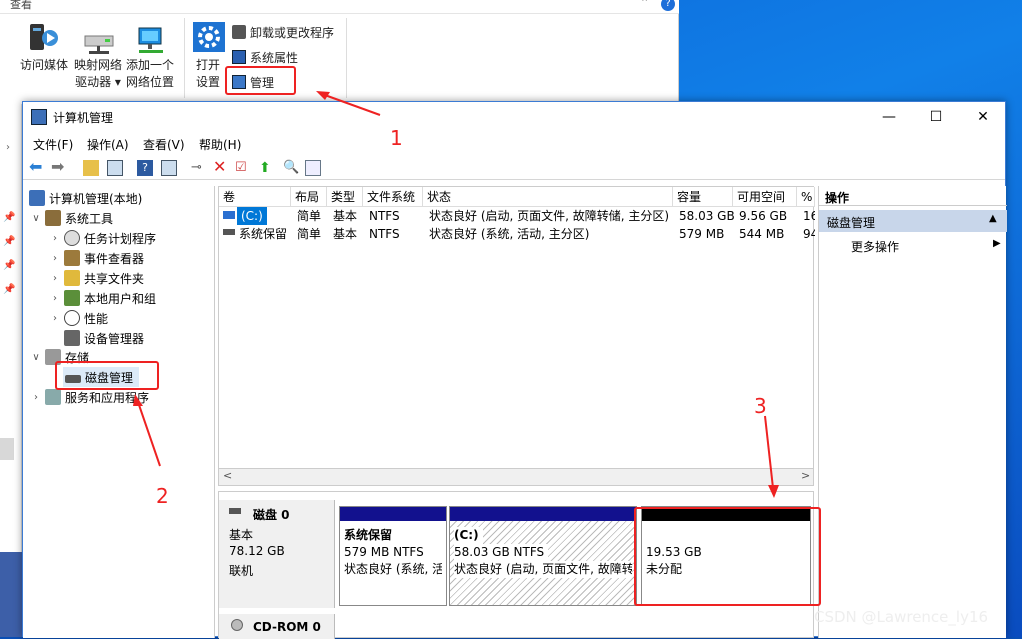  I want to click on watermark: CSDN @Lawrence_ly16, so click(901, 617).